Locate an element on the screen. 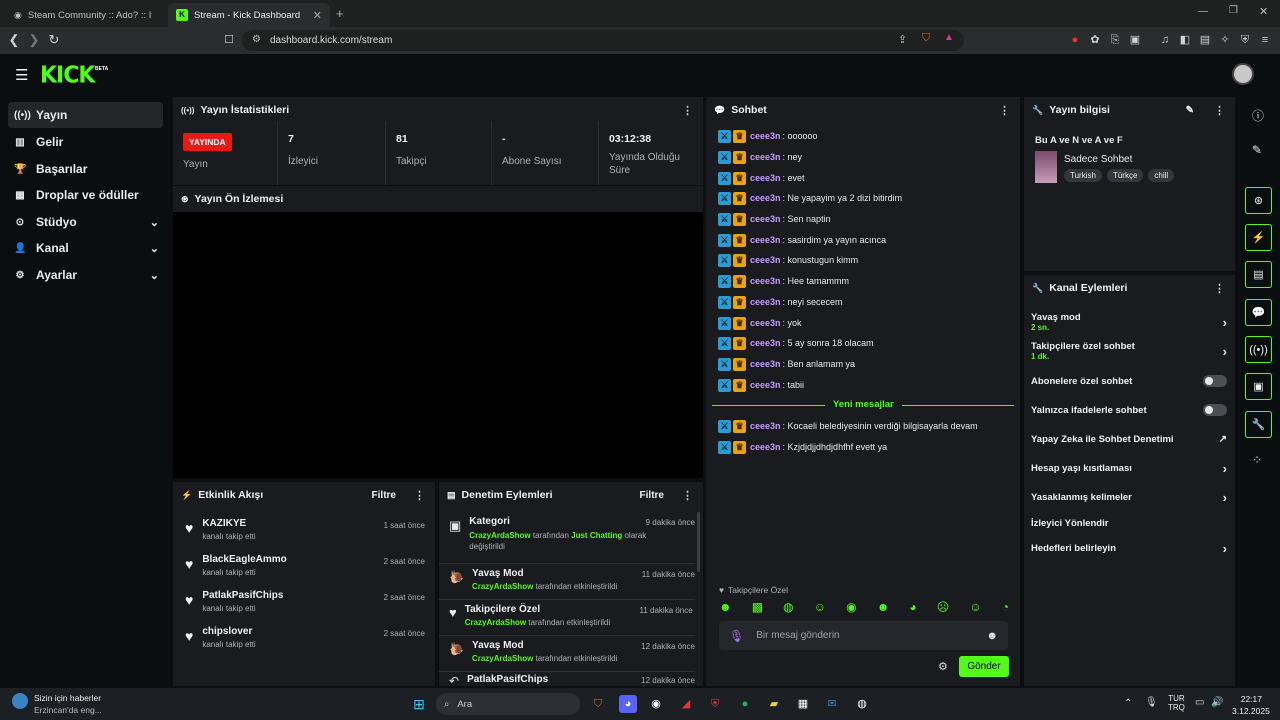 Image resolution: width=1280 pixels, height=720 pixels. emote-icon: ☻ is located at coordinates (725, 608).